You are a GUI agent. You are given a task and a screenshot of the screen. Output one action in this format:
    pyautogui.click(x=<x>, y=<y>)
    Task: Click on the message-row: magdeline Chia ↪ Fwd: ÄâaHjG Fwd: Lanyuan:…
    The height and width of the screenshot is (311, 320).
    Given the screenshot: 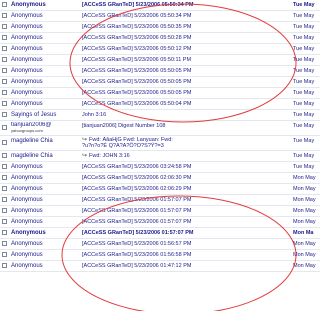 What is the action you would take?
    pyautogui.click(x=160, y=143)
    